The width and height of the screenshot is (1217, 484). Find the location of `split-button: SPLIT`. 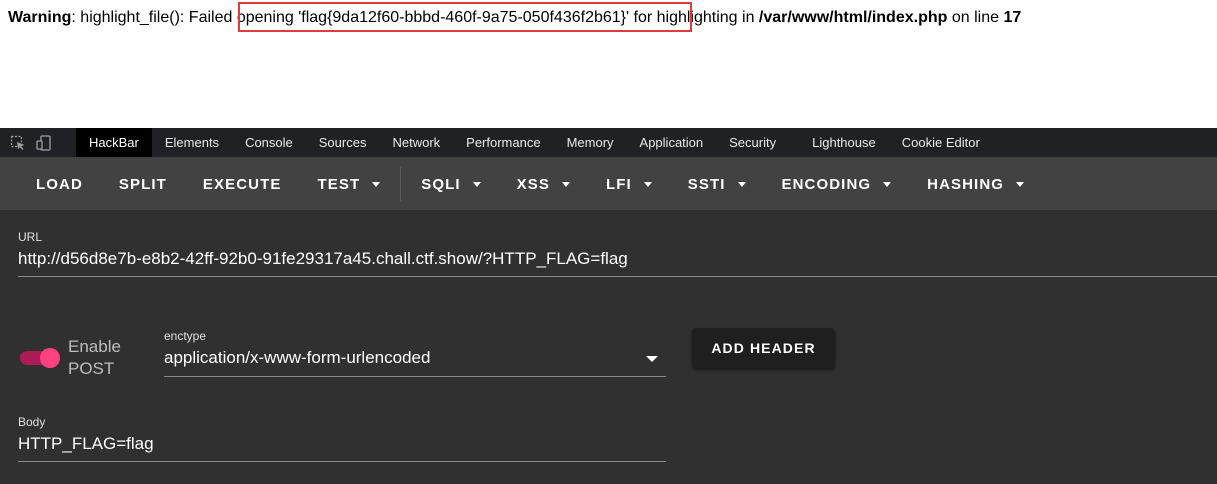

split-button: SPLIT is located at coordinates (143, 184).